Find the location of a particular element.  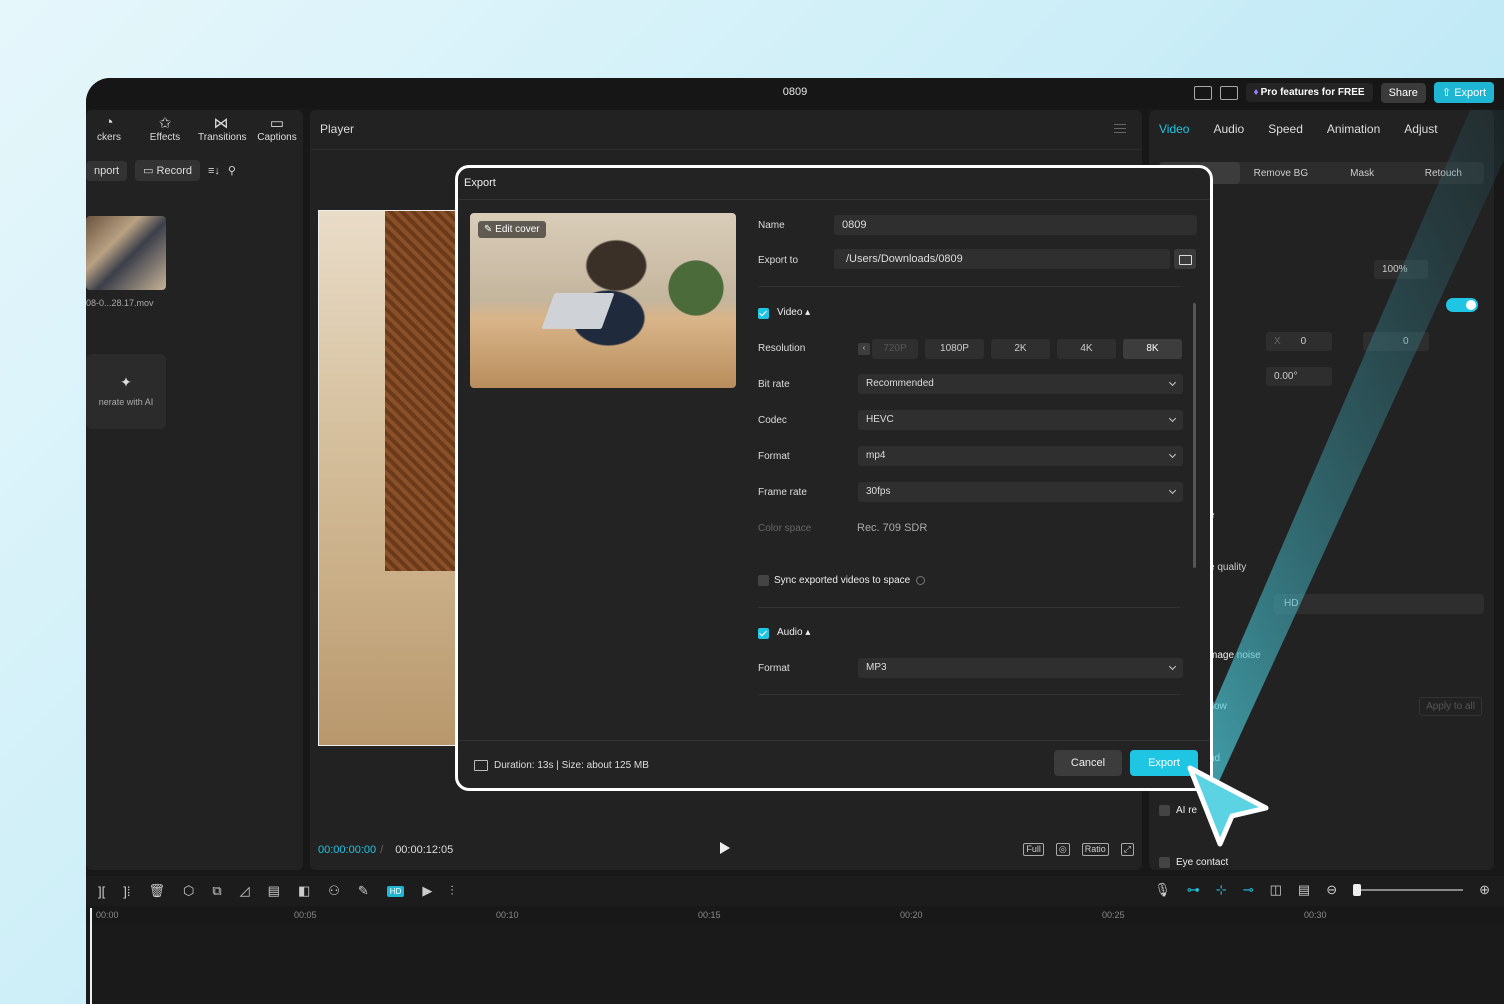

caption-preview-icon: ▤ is located at coordinates (1304, 890).